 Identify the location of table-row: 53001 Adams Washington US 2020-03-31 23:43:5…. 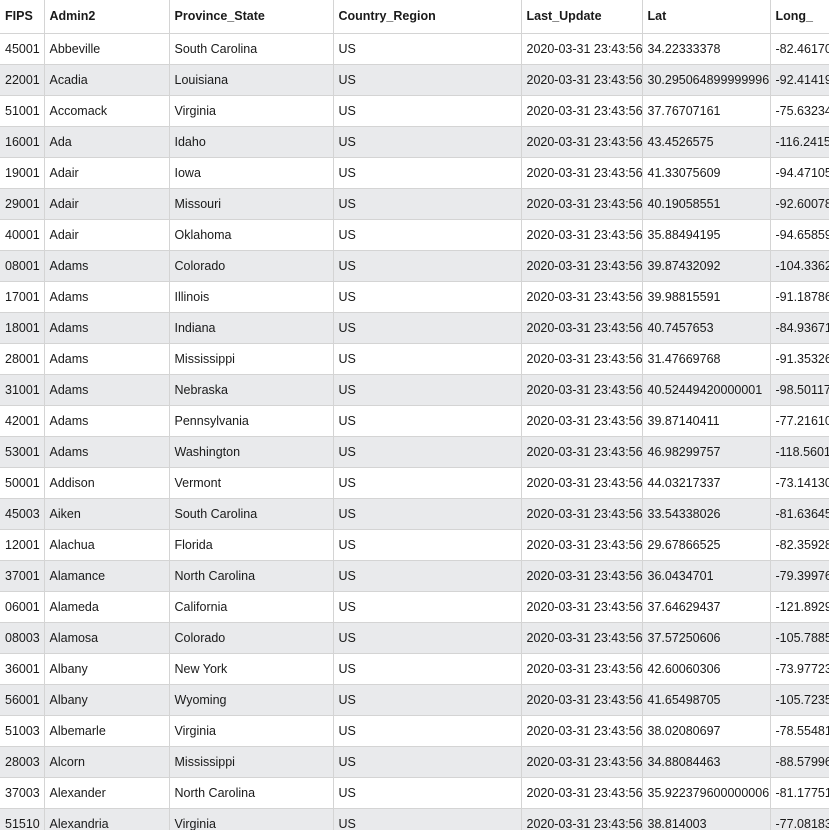
(414, 452).